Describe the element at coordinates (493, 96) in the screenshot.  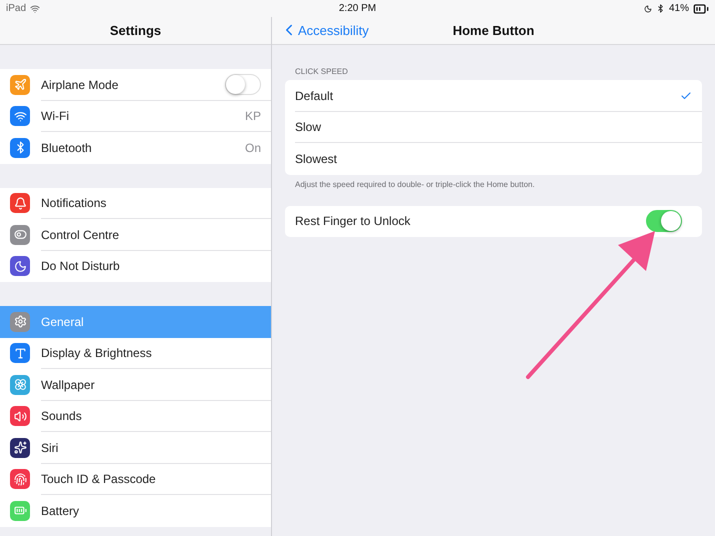
I see `speed-option: Default` at that location.